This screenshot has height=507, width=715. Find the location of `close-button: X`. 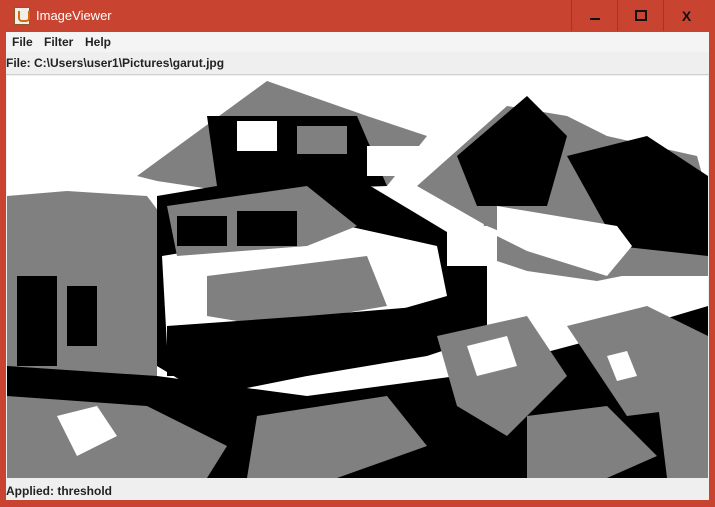

close-button: X is located at coordinates (686, 15).